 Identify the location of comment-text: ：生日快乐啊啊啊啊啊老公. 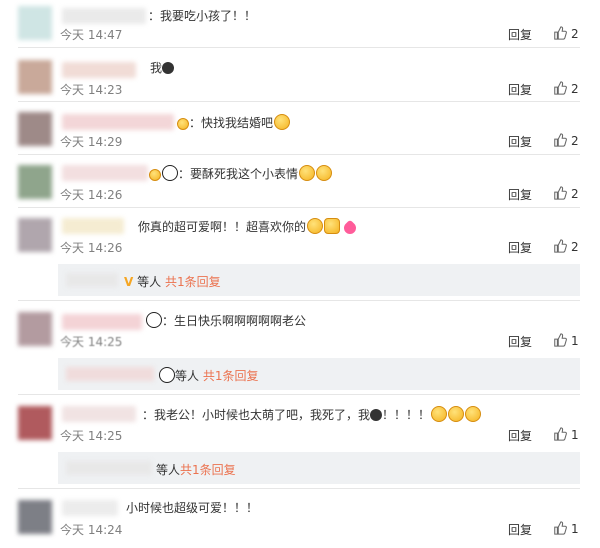
(225, 320).